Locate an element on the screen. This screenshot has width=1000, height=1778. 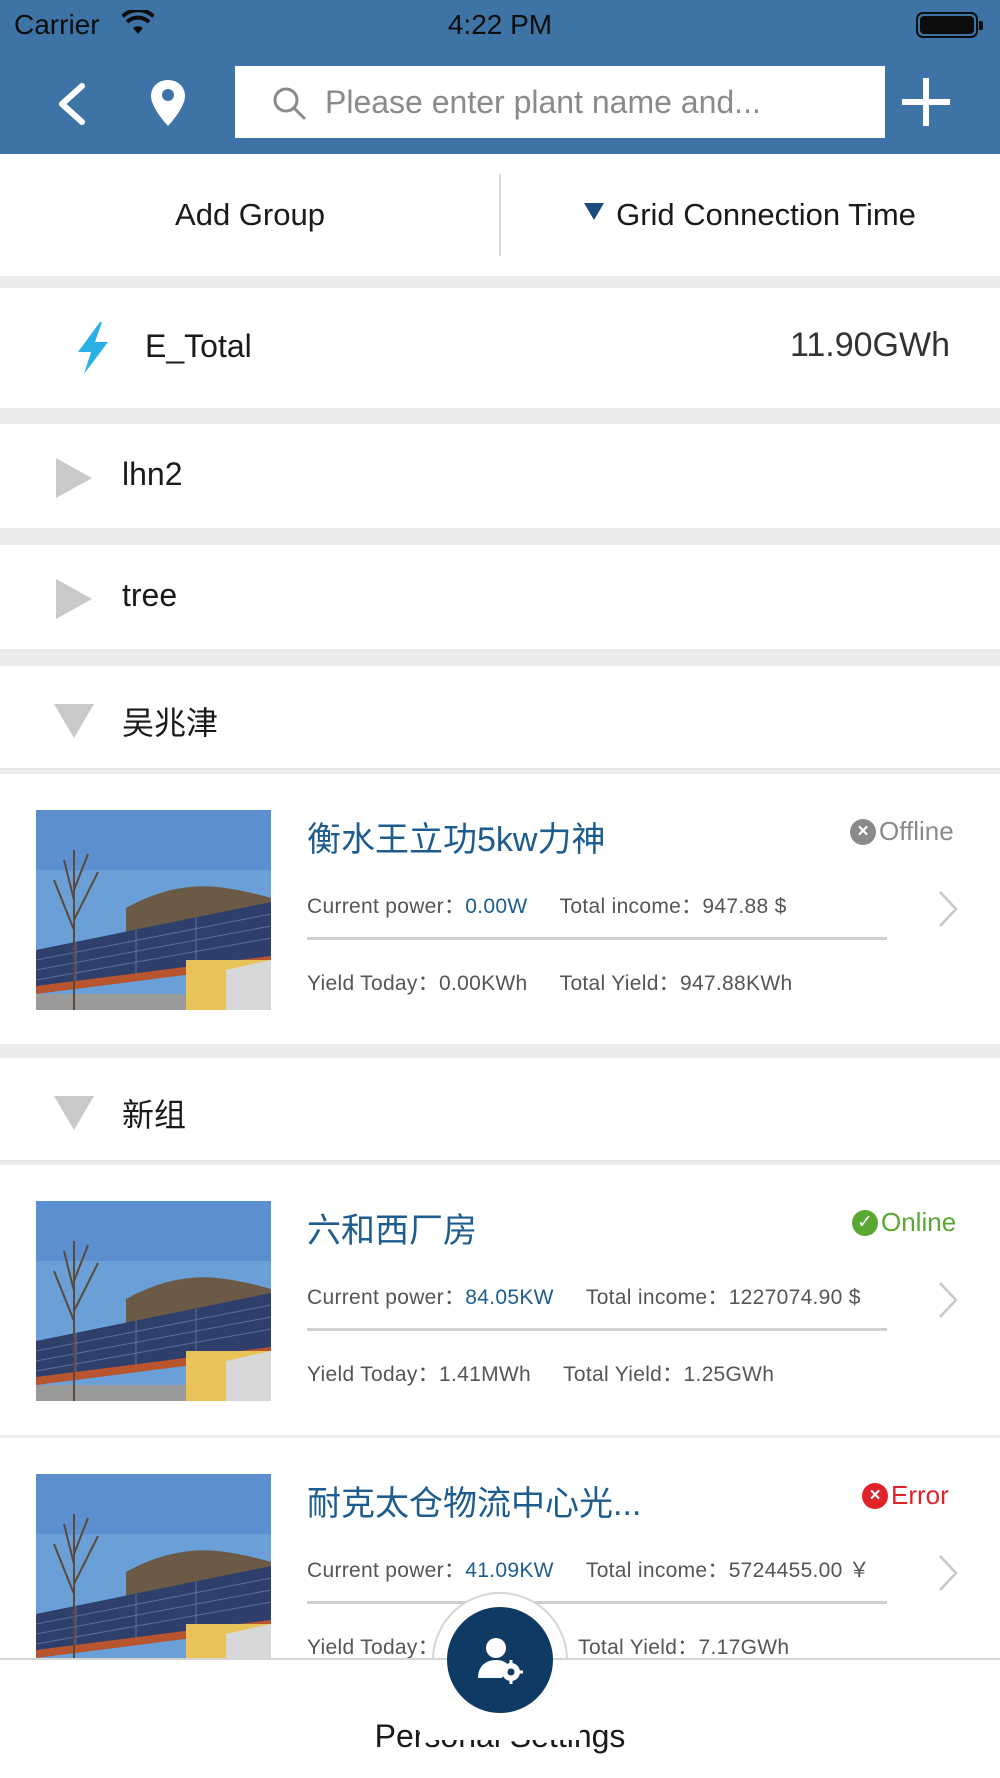
group-name: 新组 is located at coordinates (154, 1115).